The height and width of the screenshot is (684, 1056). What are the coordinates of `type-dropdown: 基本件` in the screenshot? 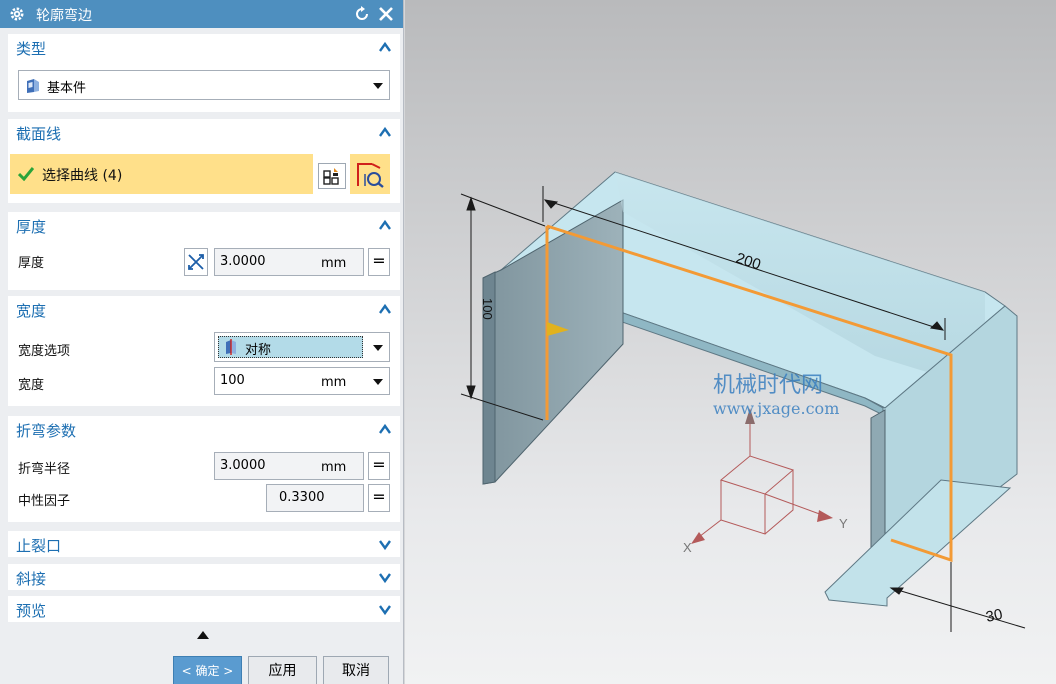 It's located at (204, 85).